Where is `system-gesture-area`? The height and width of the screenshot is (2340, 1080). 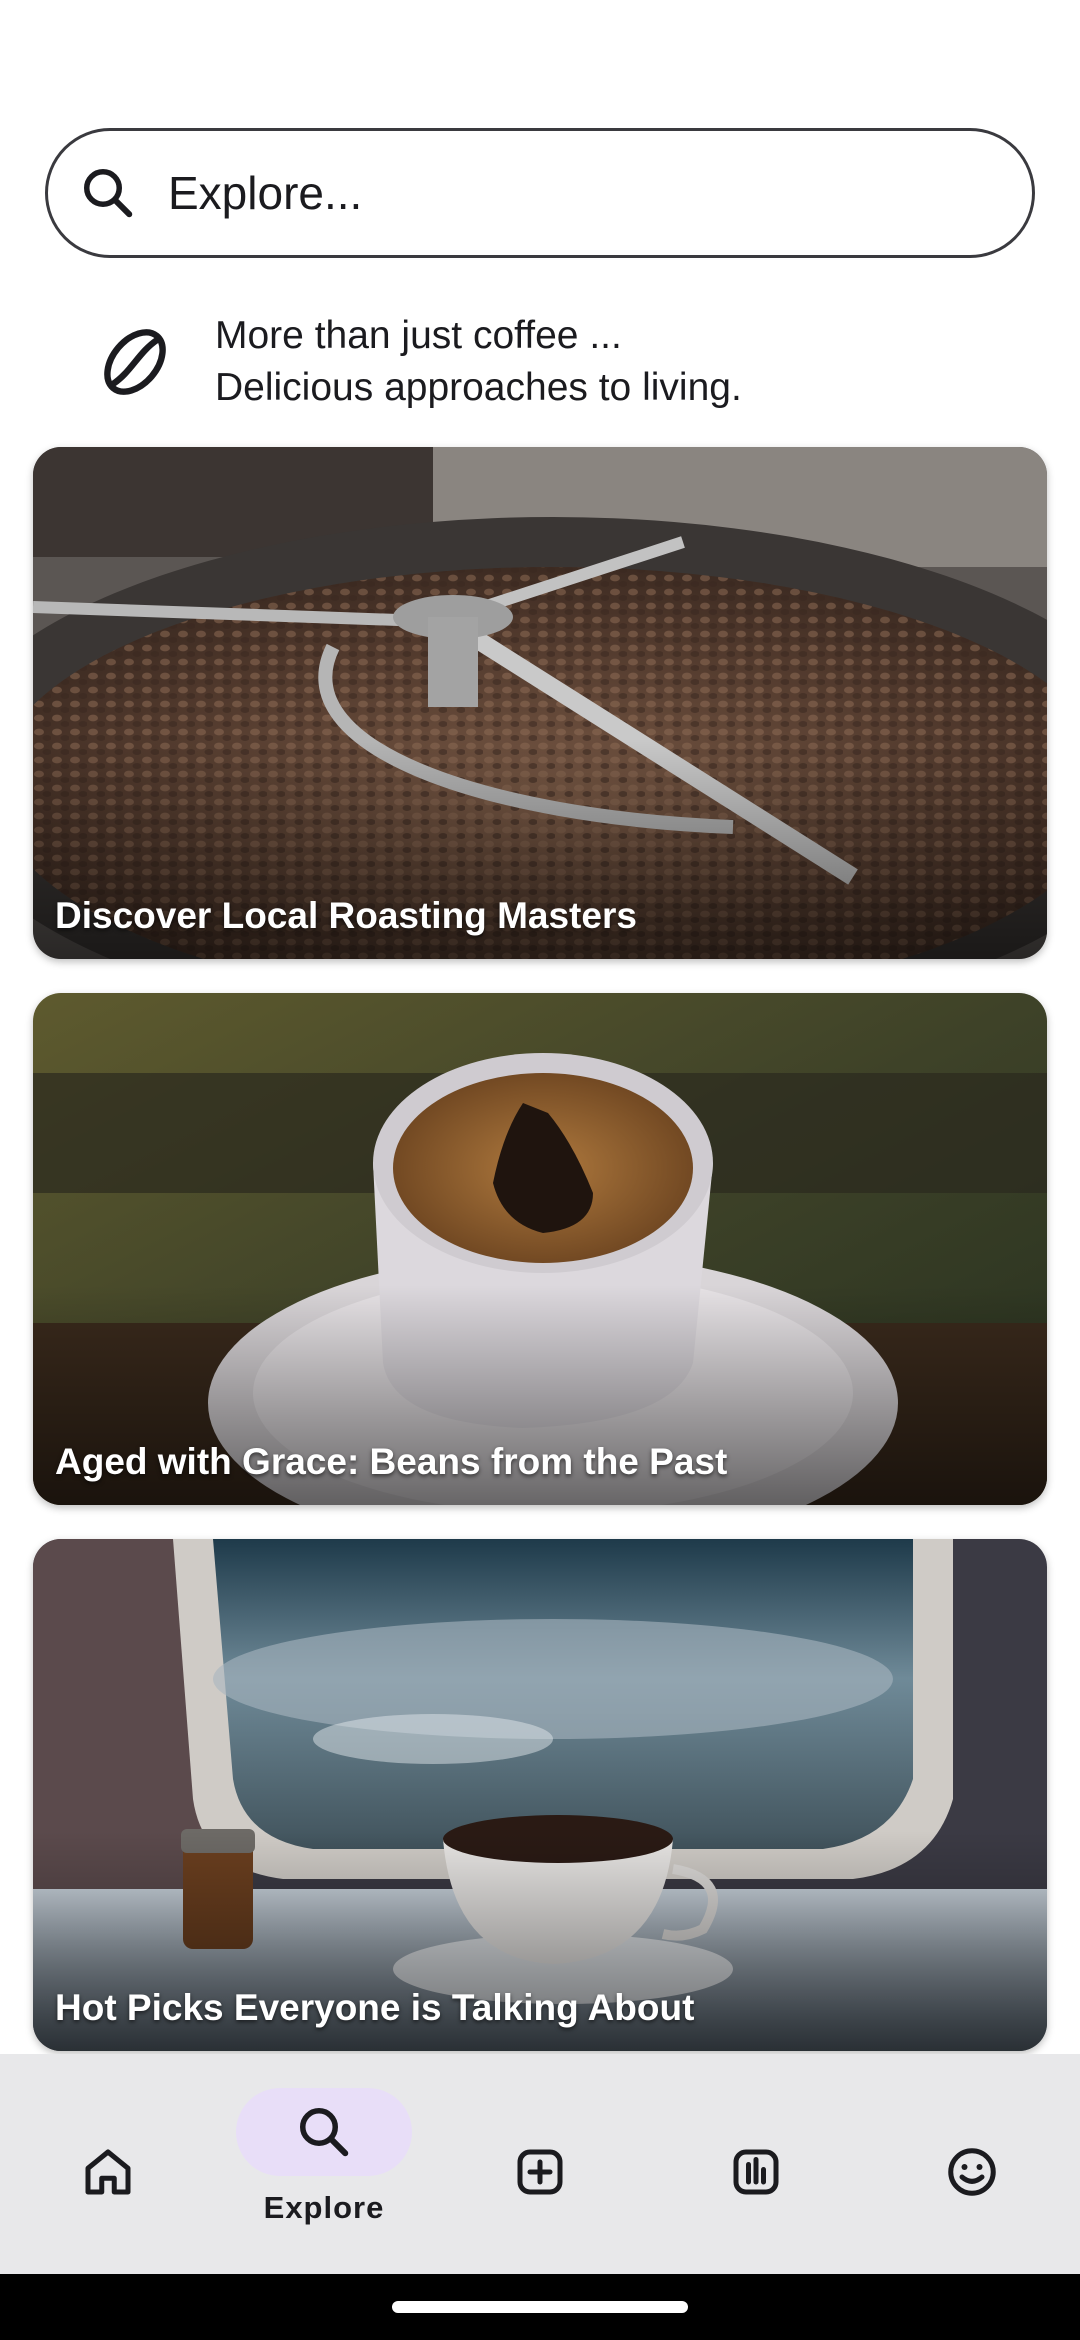 system-gesture-area is located at coordinates (540, 2307).